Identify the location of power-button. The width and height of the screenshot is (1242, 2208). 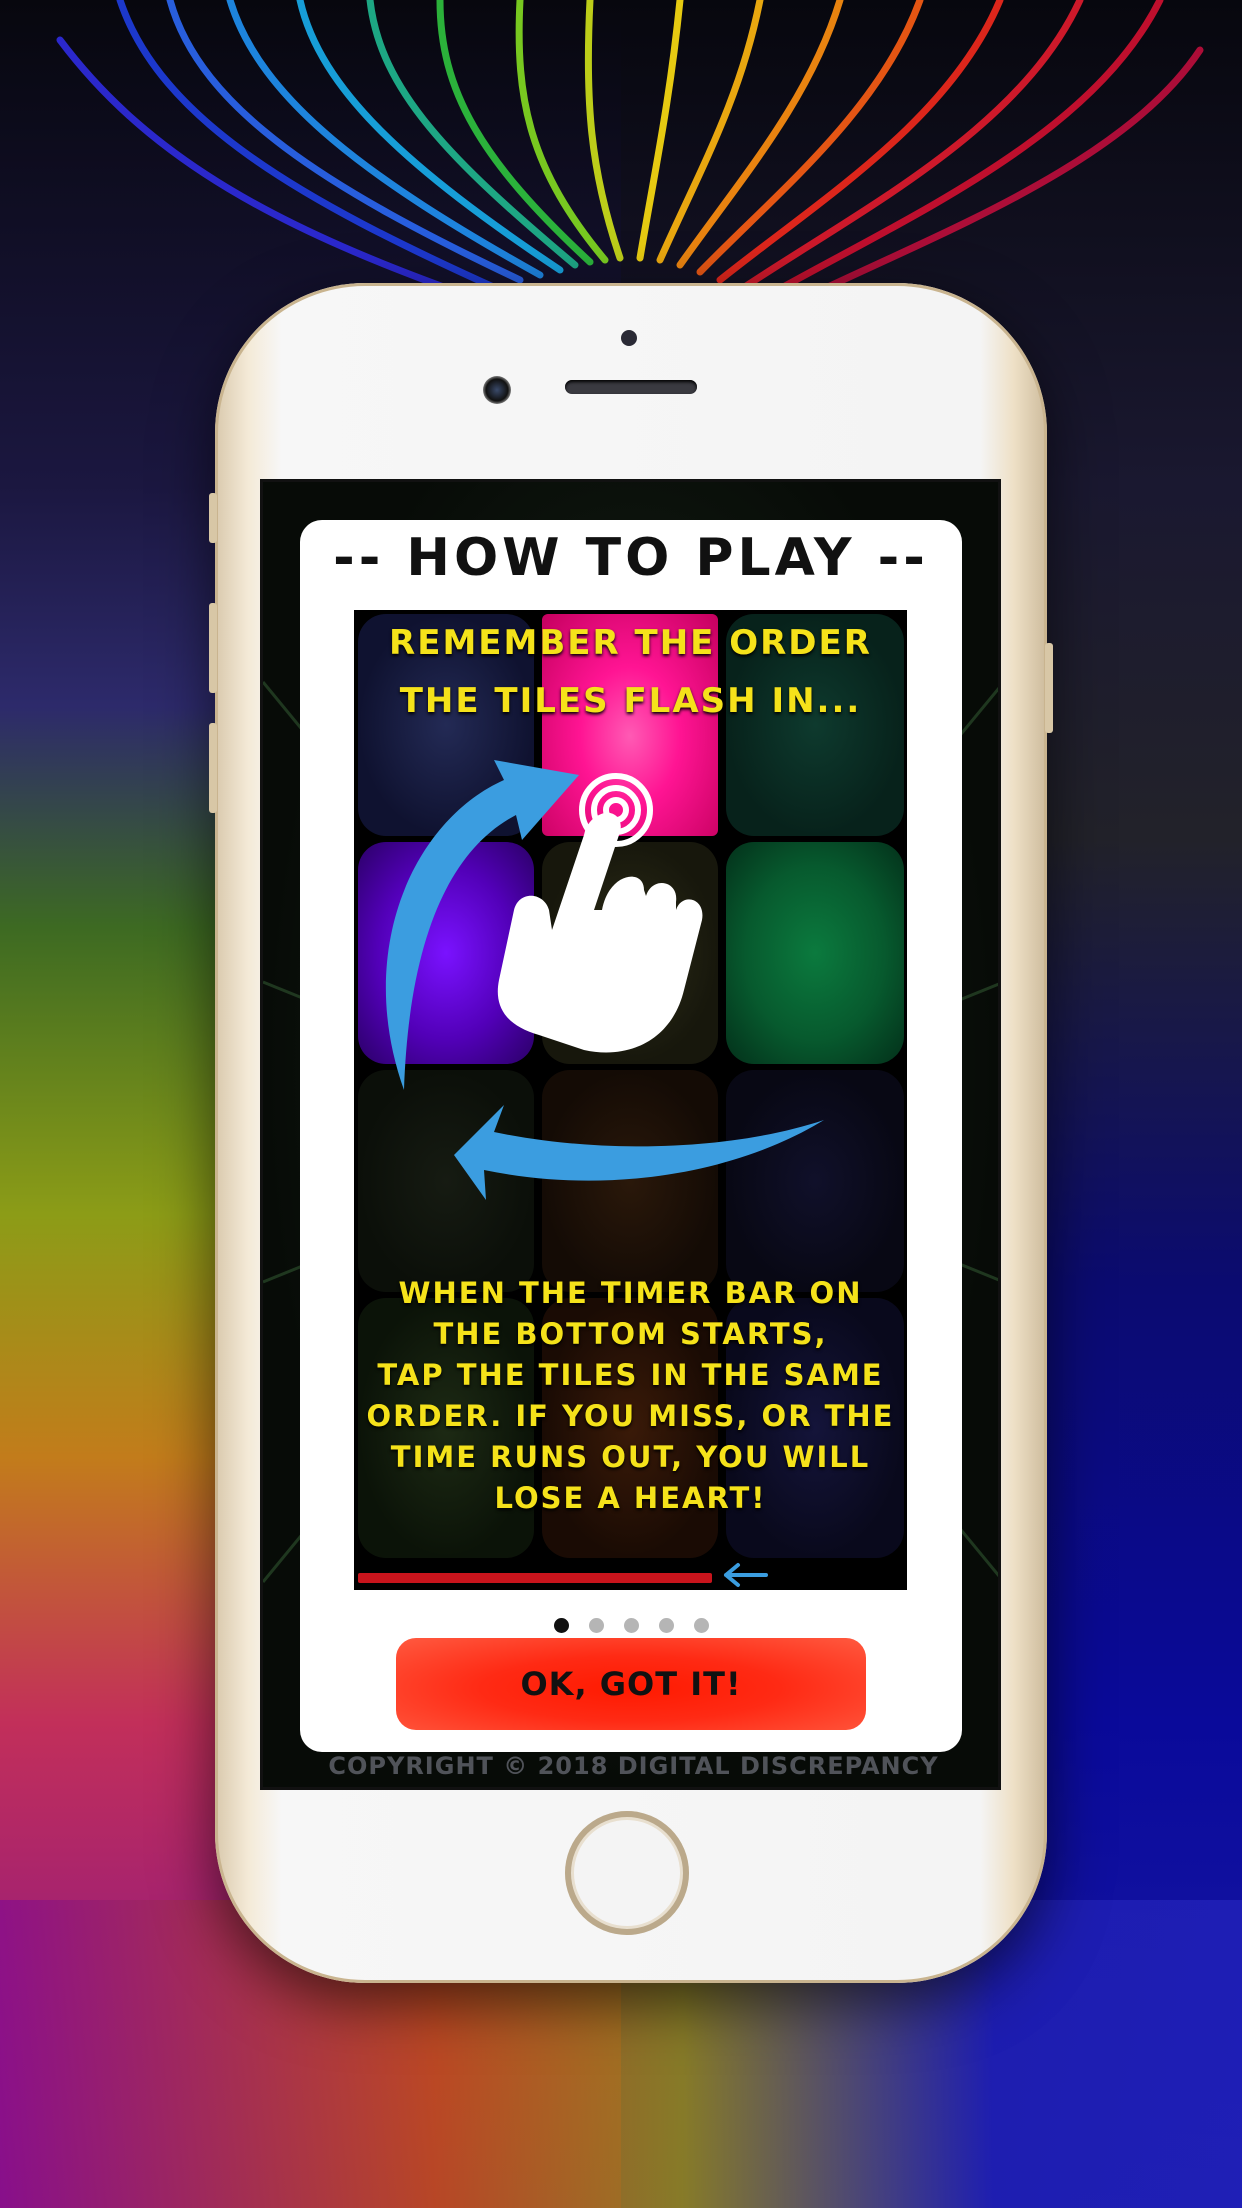
(1049, 688).